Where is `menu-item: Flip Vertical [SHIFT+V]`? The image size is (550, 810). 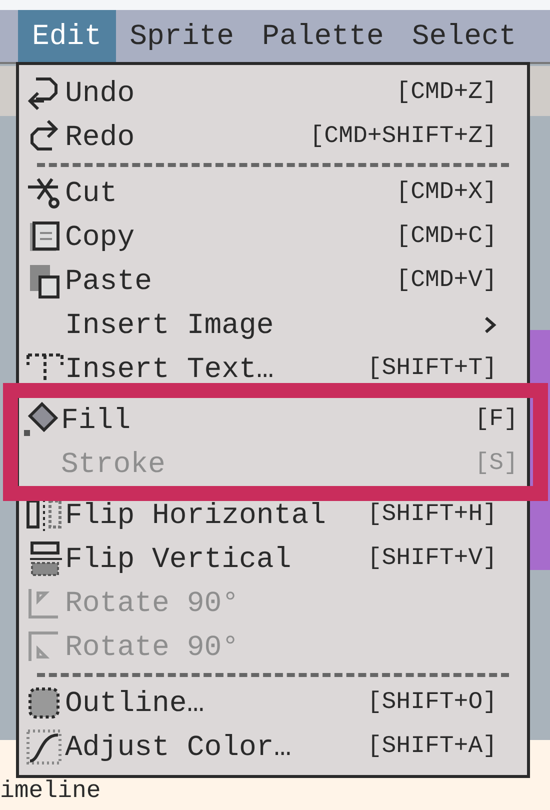
menu-item: Flip Vertical [SHIFT+V] is located at coordinates (273, 559).